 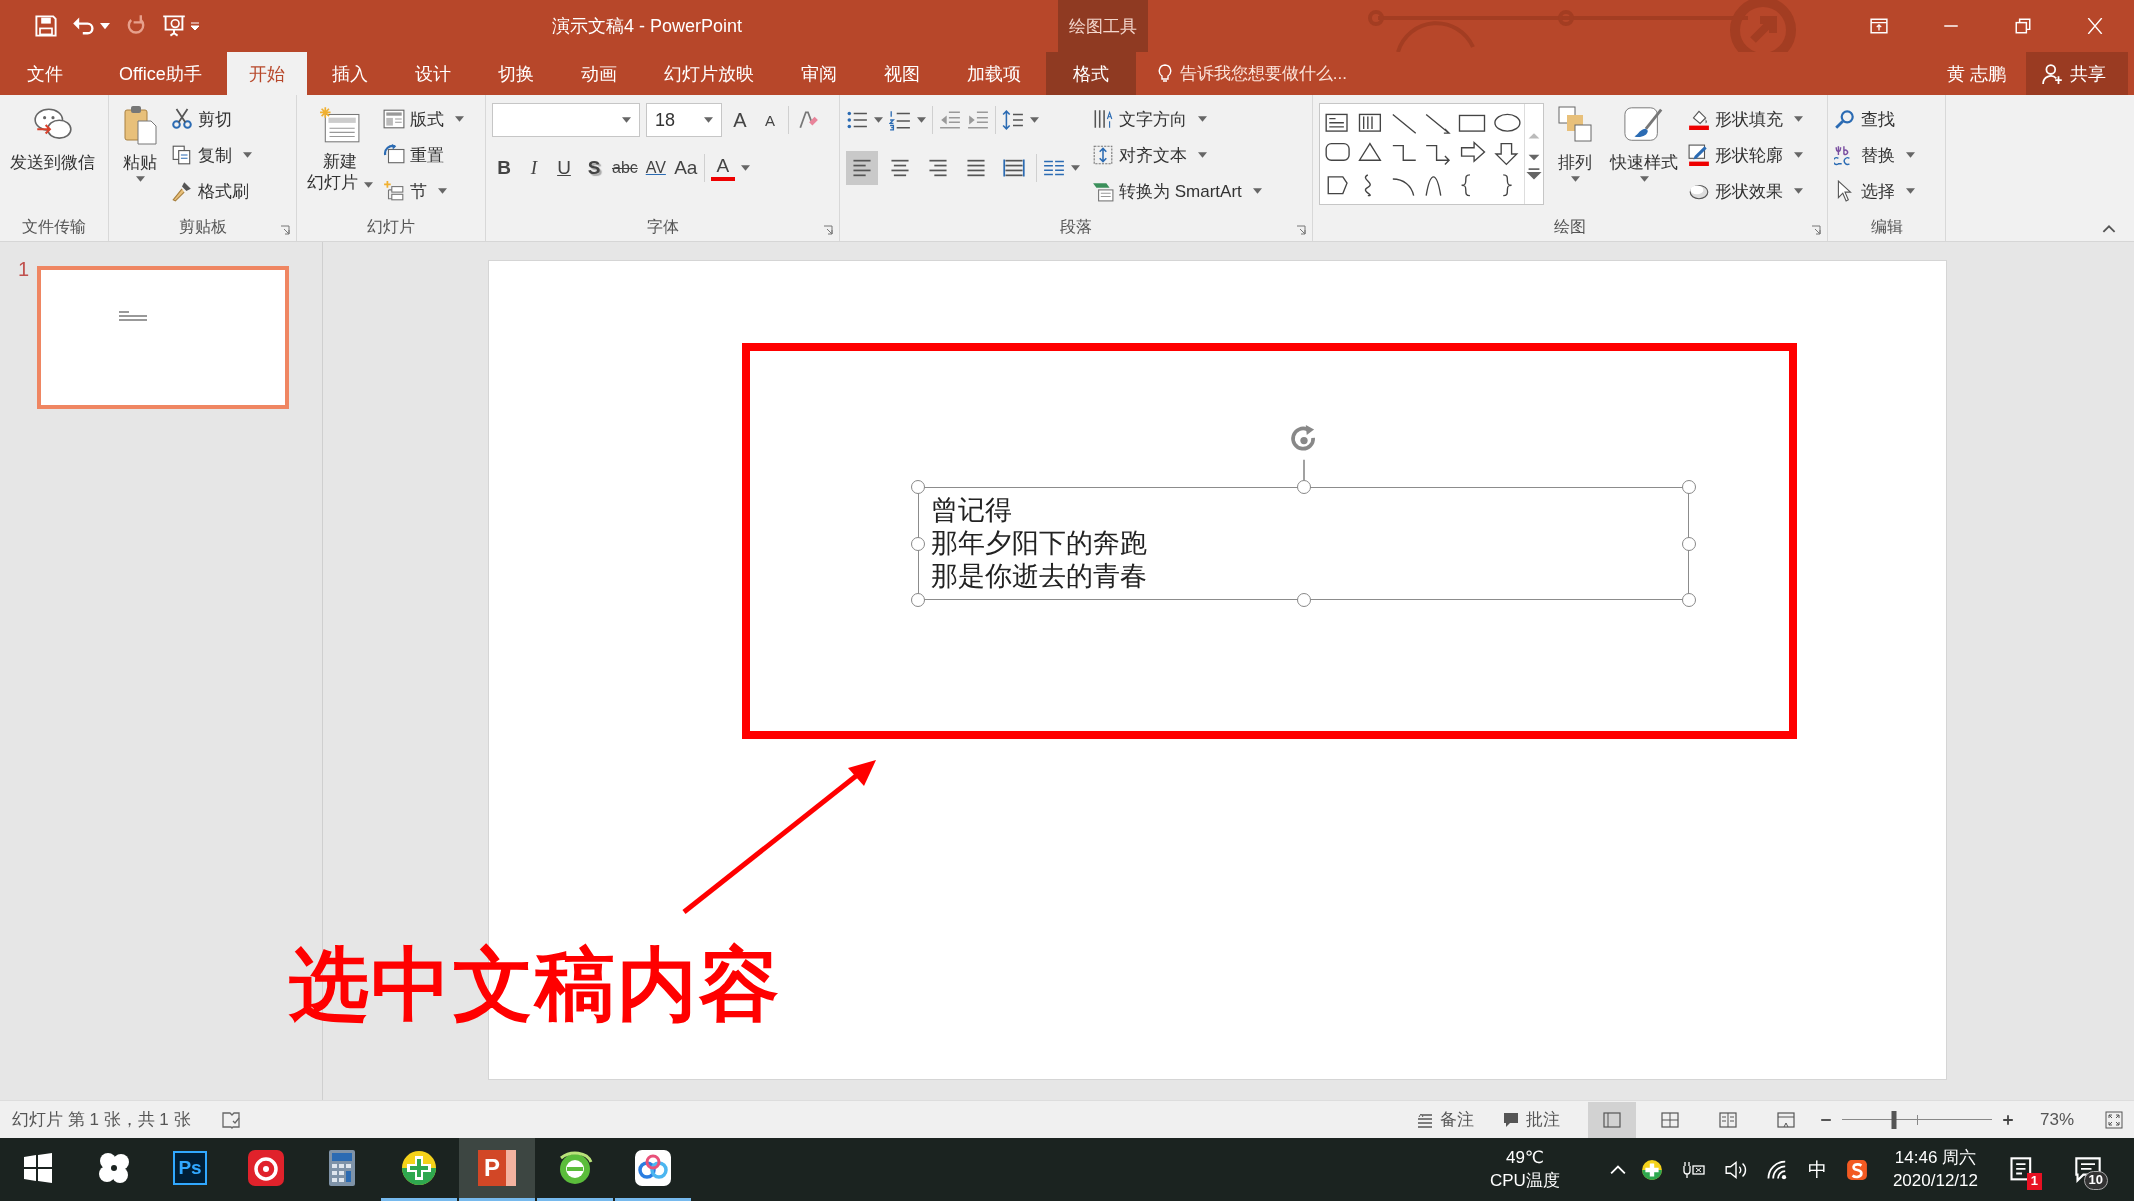 What do you see at coordinates (1530, 1119) in the screenshot?
I see `comments-button: 批注` at bounding box center [1530, 1119].